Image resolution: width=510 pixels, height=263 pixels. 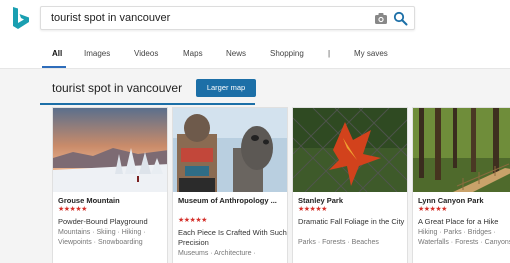 I want to click on museum-totem-photo, so click(x=230, y=150).